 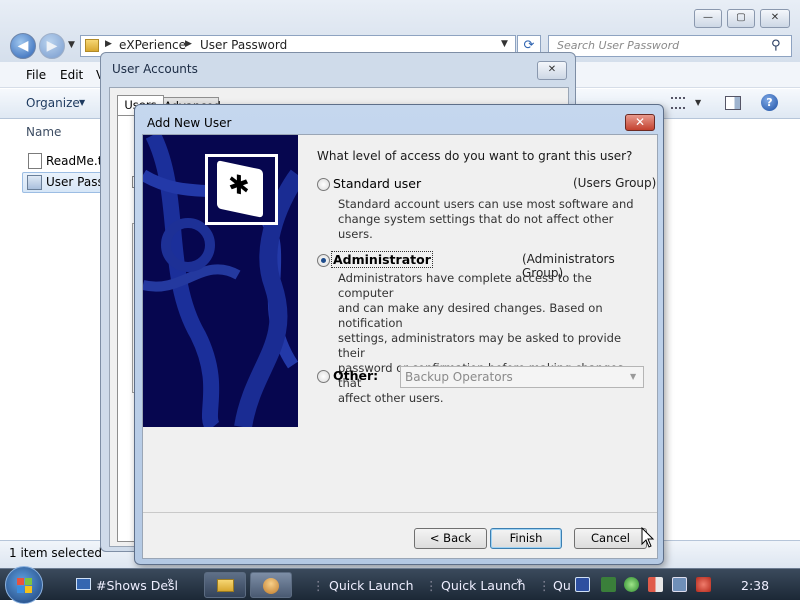 I want to click on volume-muted-icon, so click(x=703, y=584).